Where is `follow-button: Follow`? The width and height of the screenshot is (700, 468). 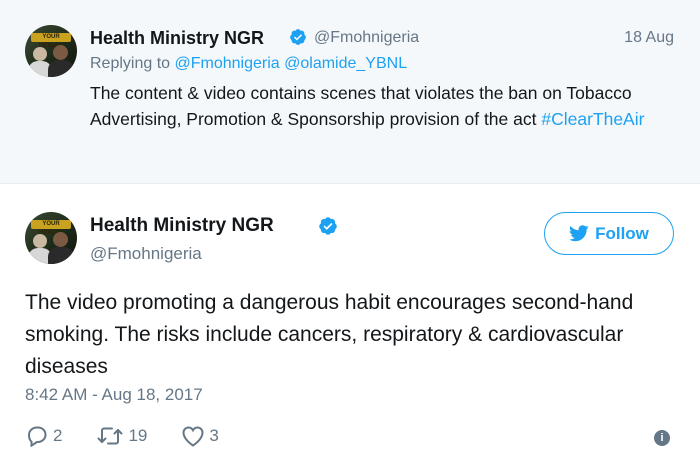 follow-button: Follow is located at coordinates (609, 233).